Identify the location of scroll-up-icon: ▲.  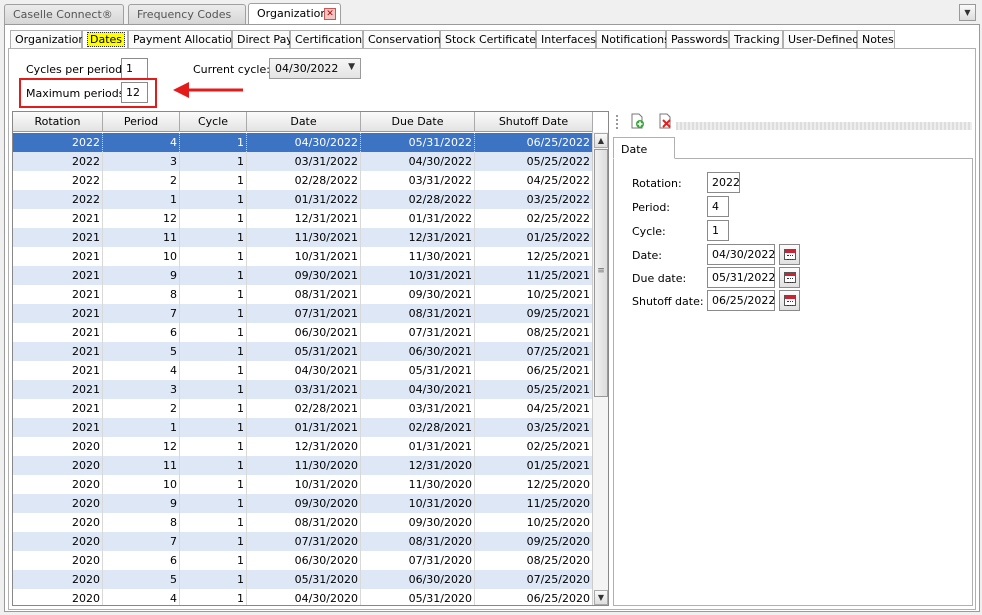
(601, 140).